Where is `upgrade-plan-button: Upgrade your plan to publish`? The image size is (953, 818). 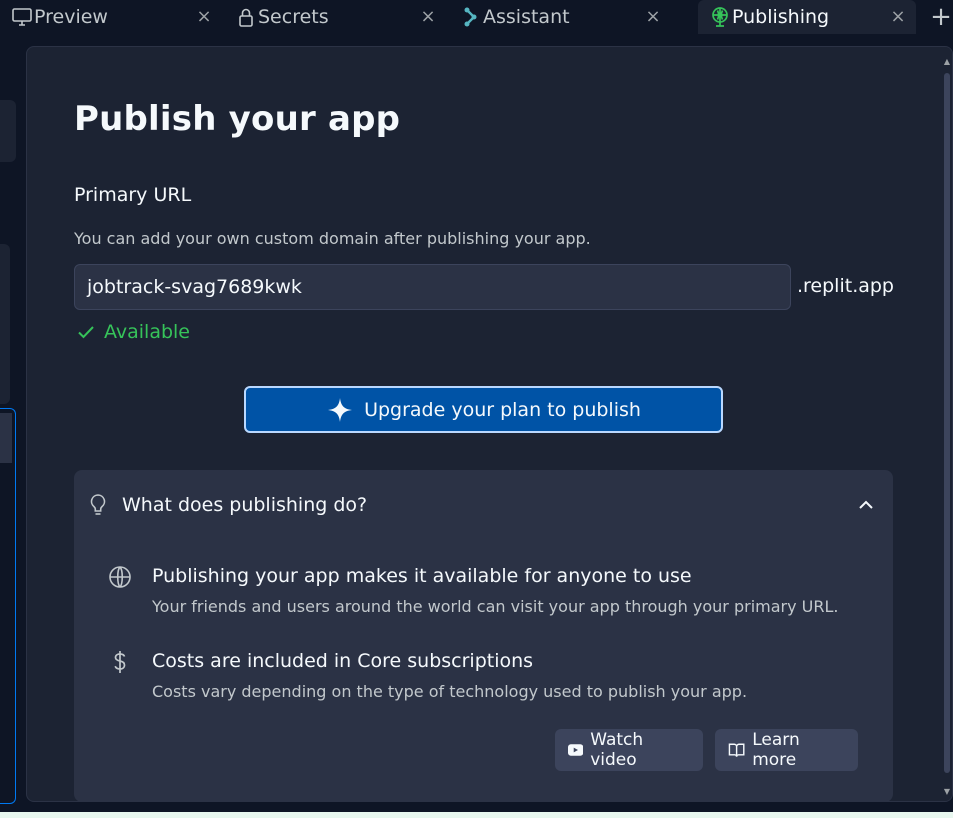
upgrade-plan-button: Upgrade your plan to publish is located at coordinates (483, 409).